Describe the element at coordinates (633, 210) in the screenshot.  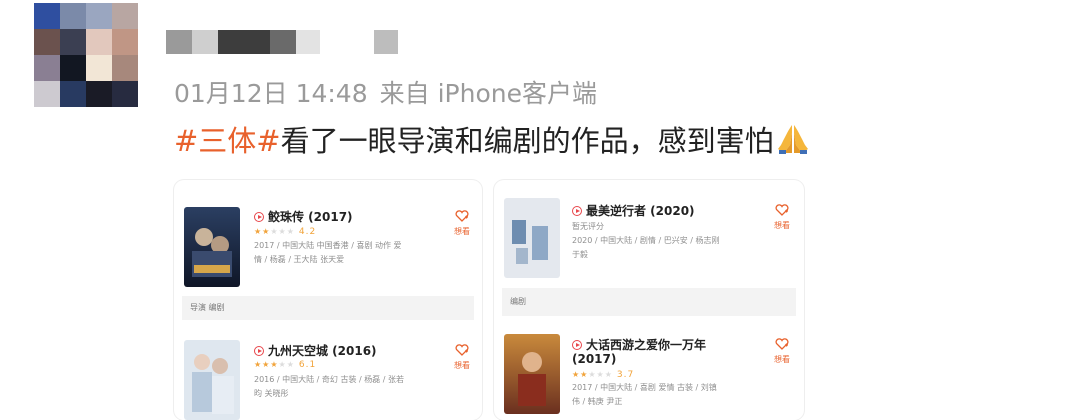
I see `movie-title: 最美逆行者 (2020)` at that location.